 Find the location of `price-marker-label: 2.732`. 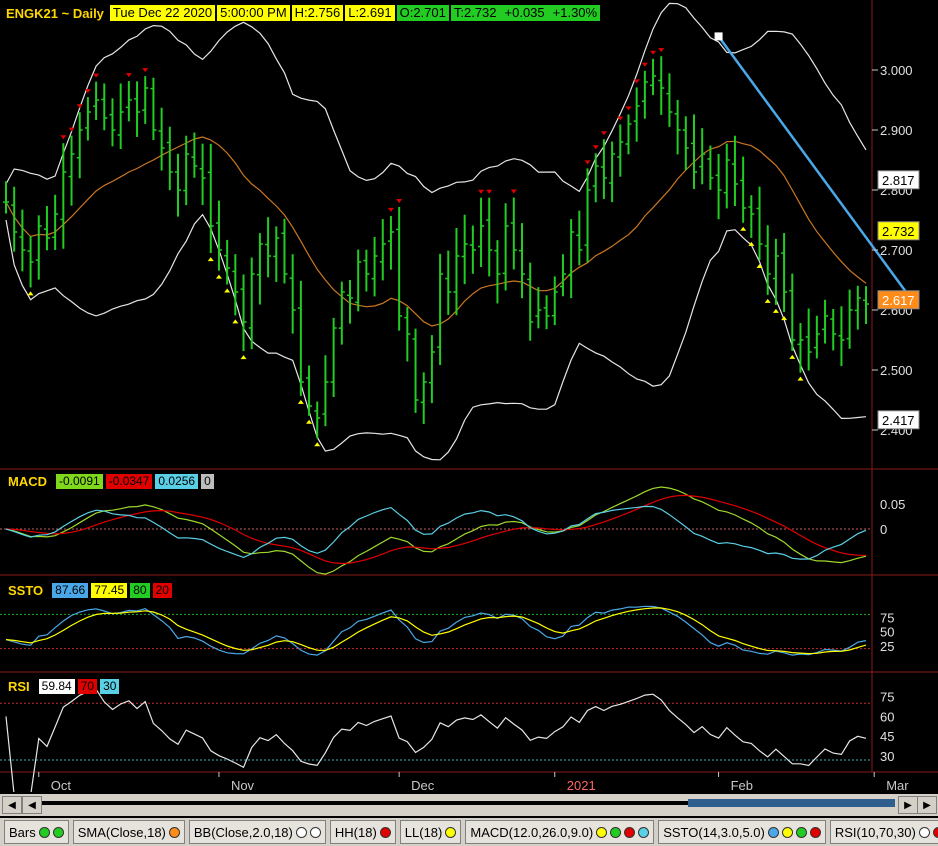

price-marker-label: 2.732 is located at coordinates (898, 231).